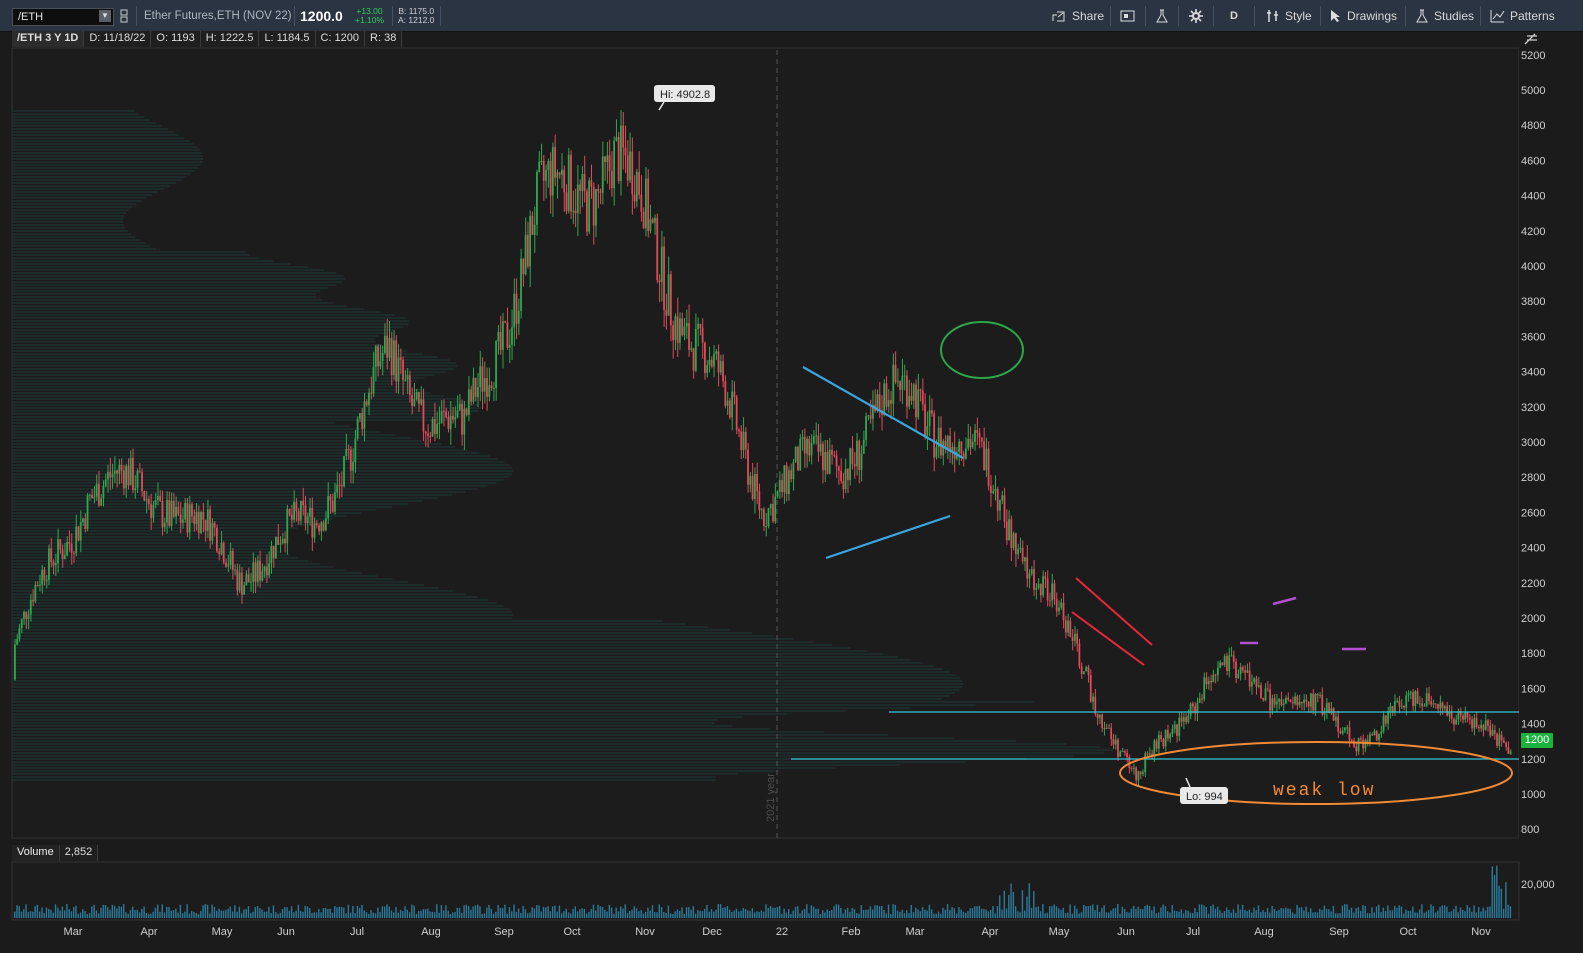  I want to click on snapshot-button, so click(1130, 15).